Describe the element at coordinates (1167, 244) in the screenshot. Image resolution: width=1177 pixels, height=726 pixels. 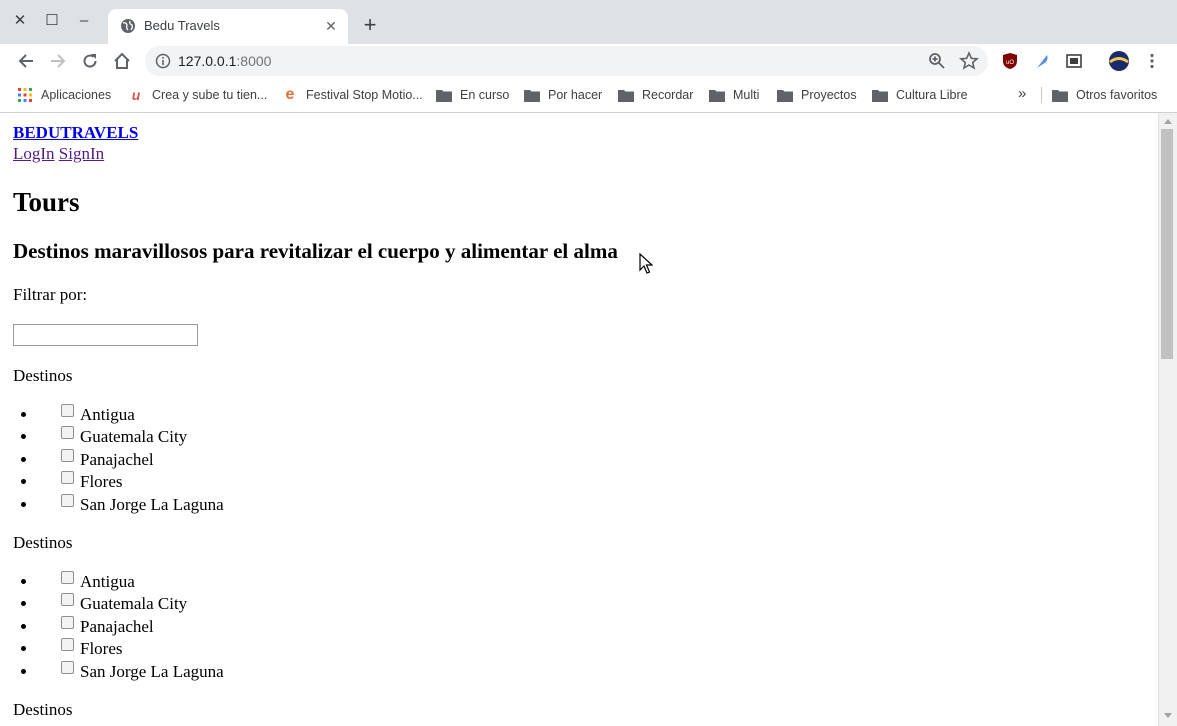
I see `scrollbar-thumb` at that location.